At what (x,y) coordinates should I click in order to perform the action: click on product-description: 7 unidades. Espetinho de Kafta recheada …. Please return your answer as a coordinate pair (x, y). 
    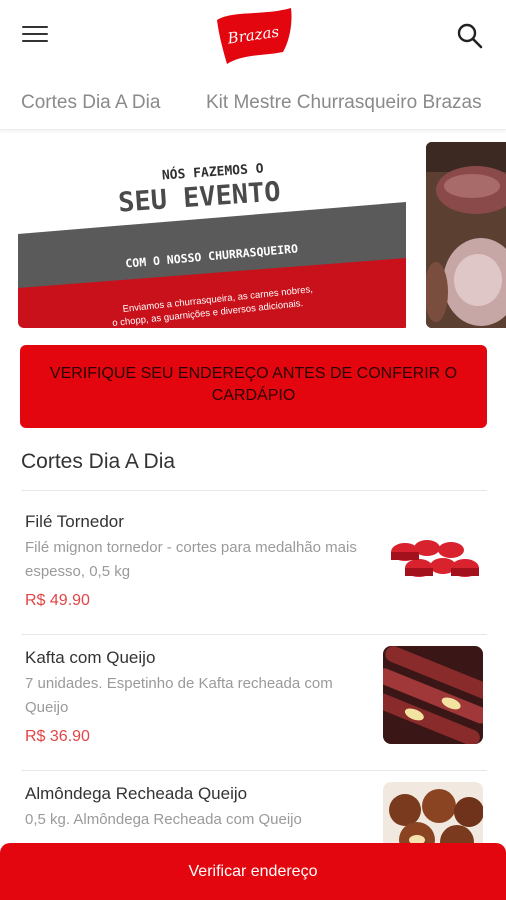
    Looking at the image, I should click on (179, 695).